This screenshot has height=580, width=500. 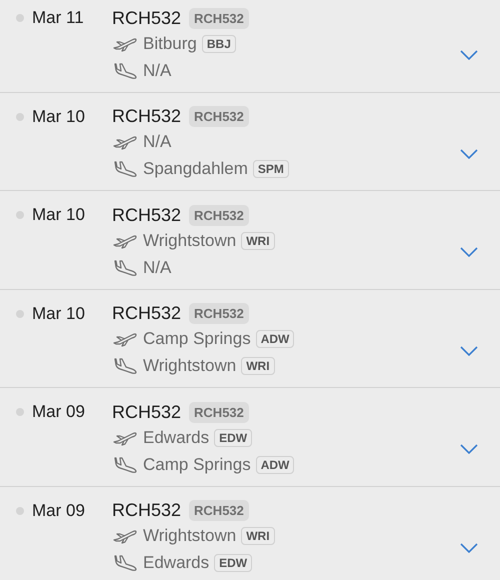 What do you see at coordinates (195, 169) in the screenshot?
I see `airport-name: Spangdahlem` at bounding box center [195, 169].